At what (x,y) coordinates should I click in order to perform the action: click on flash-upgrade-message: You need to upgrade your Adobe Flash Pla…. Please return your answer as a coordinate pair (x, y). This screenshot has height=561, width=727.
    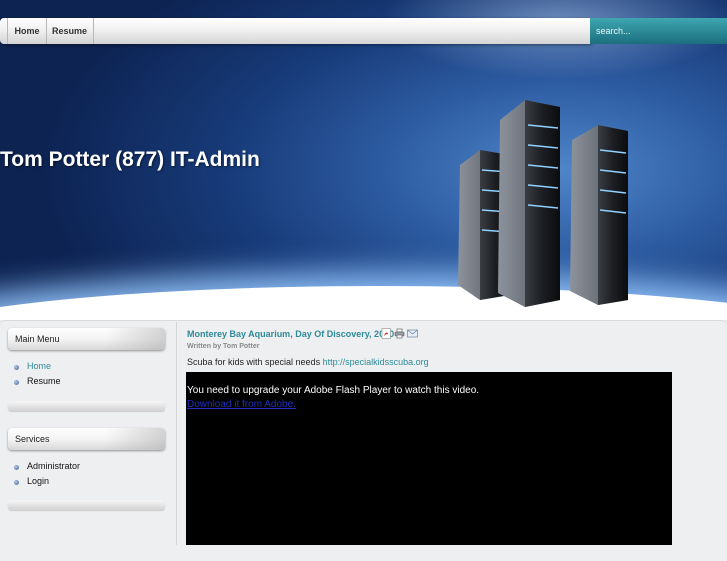
    Looking at the image, I should click on (333, 390).